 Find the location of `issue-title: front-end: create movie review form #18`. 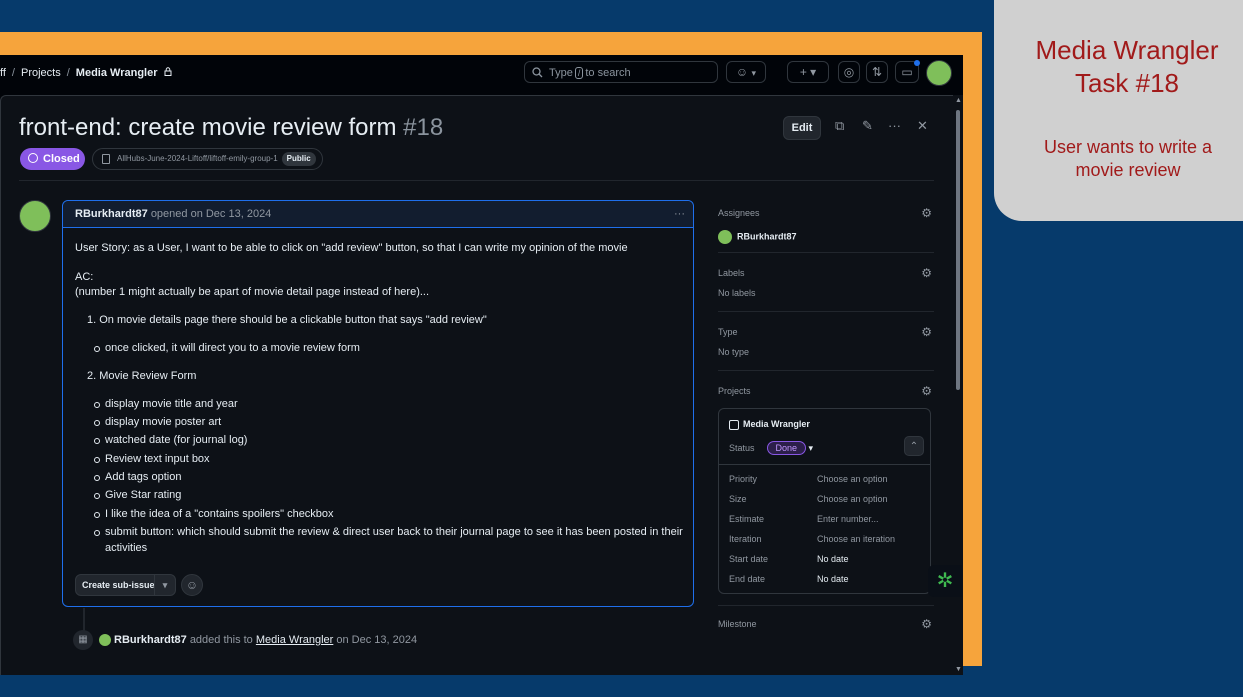

issue-title: front-end: create movie review form #18 is located at coordinates (231, 128).